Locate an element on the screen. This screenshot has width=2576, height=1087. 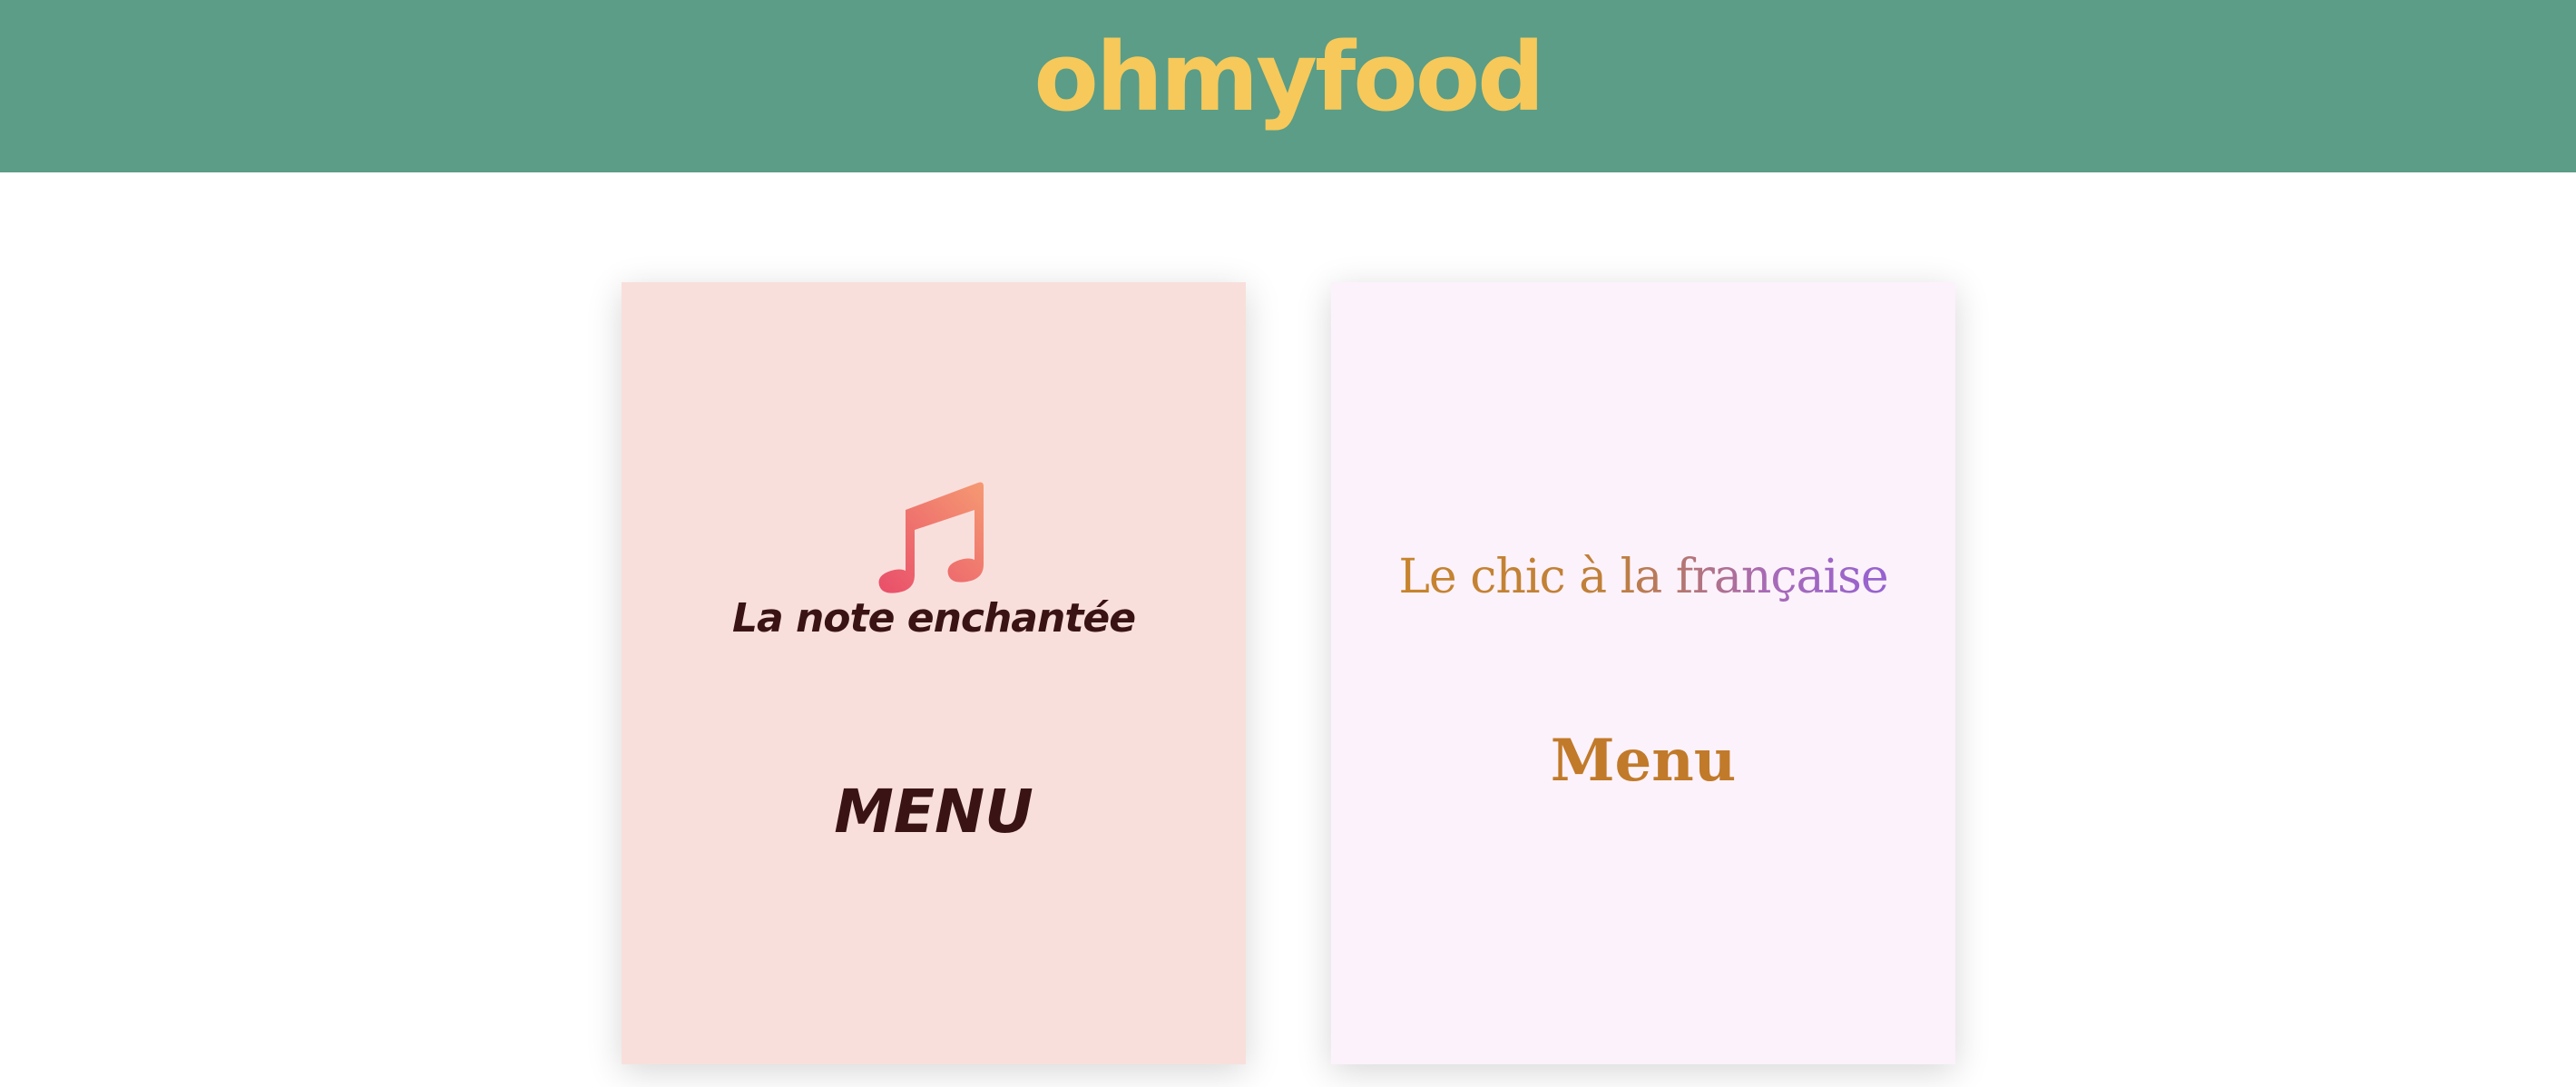
site-logo: ohmyfood is located at coordinates (1288, 77).